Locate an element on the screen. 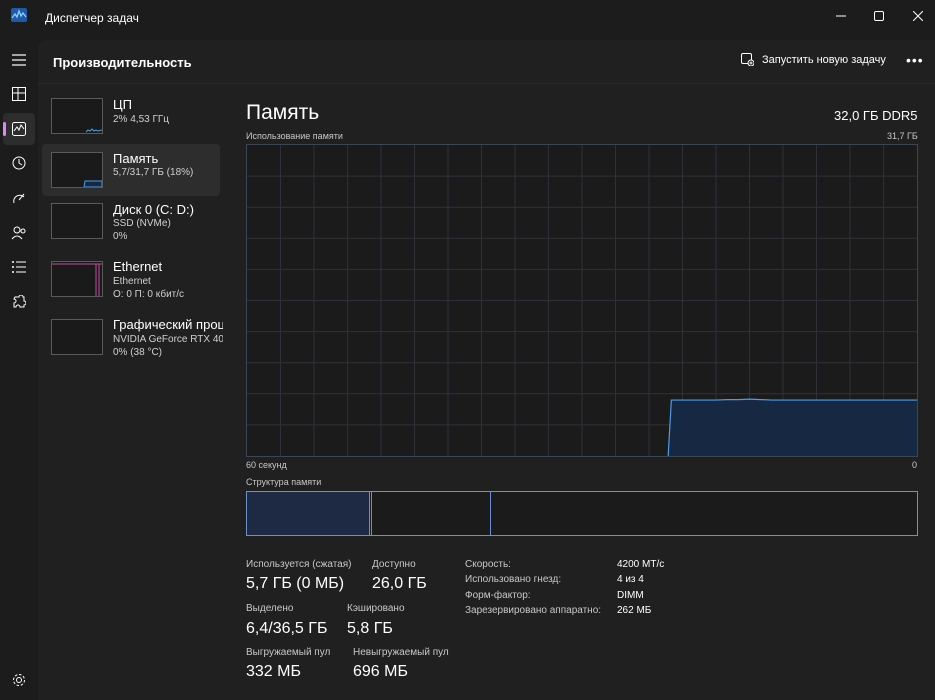 This screenshot has height=700, width=935. minimize-icon is located at coordinates (841, 16).